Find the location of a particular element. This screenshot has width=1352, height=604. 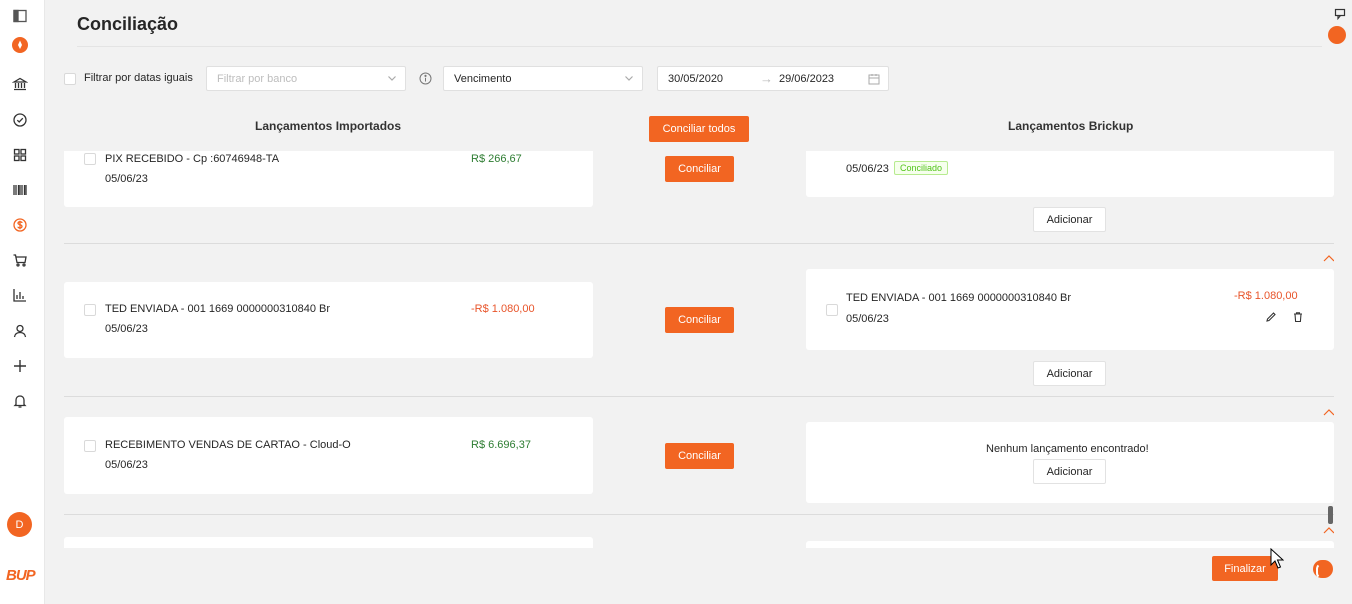

entry-description: PIX RECEBIDO - Cp :60746948-TA is located at coordinates (192, 159).